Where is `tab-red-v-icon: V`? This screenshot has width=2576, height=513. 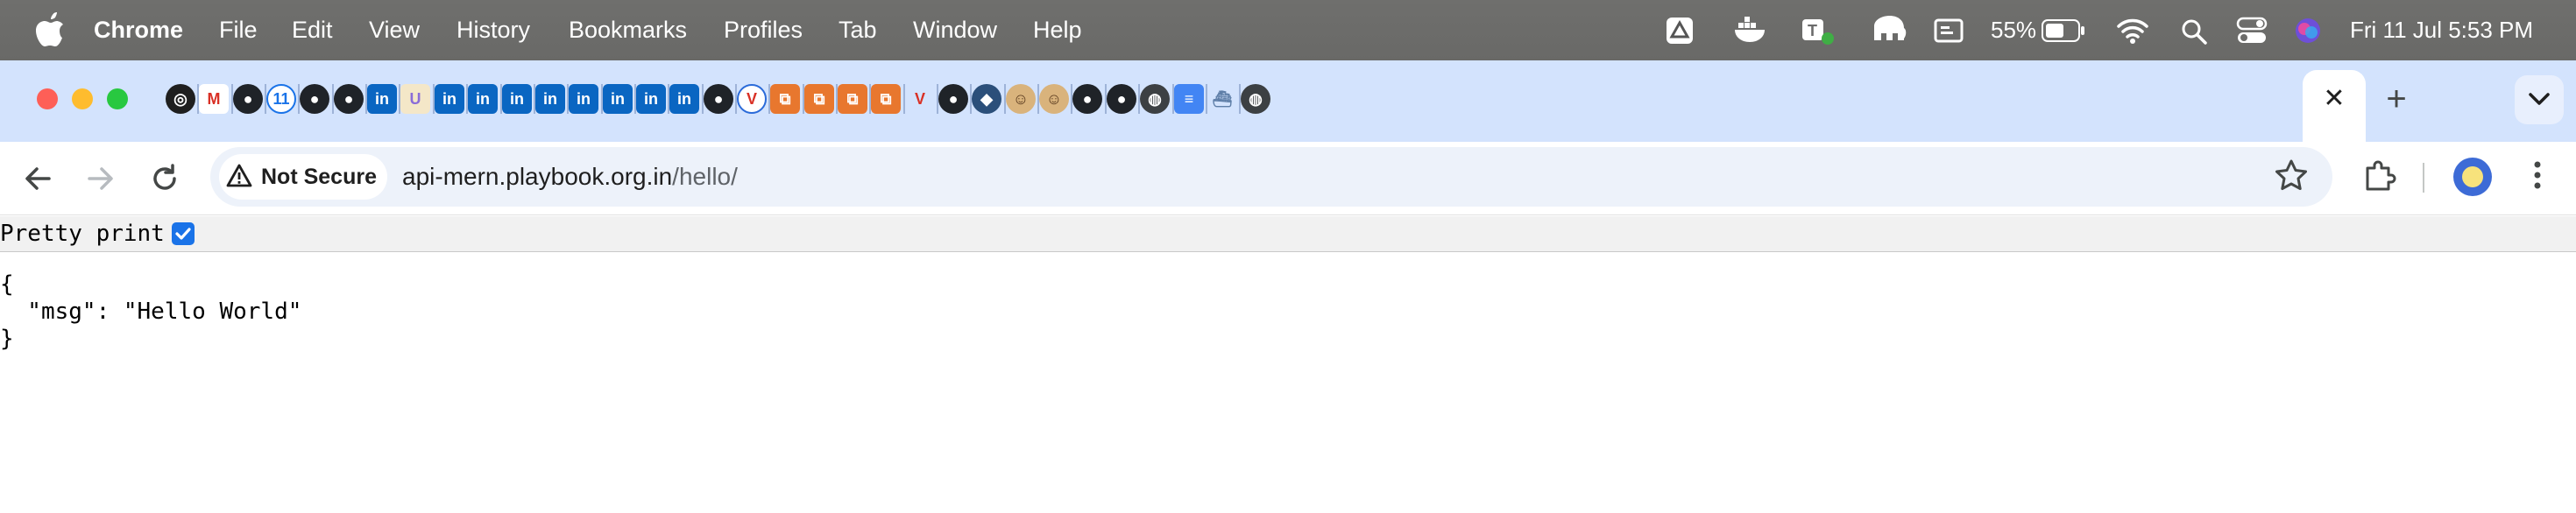 tab-red-v-icon: V is located at coordinates (920, 99).